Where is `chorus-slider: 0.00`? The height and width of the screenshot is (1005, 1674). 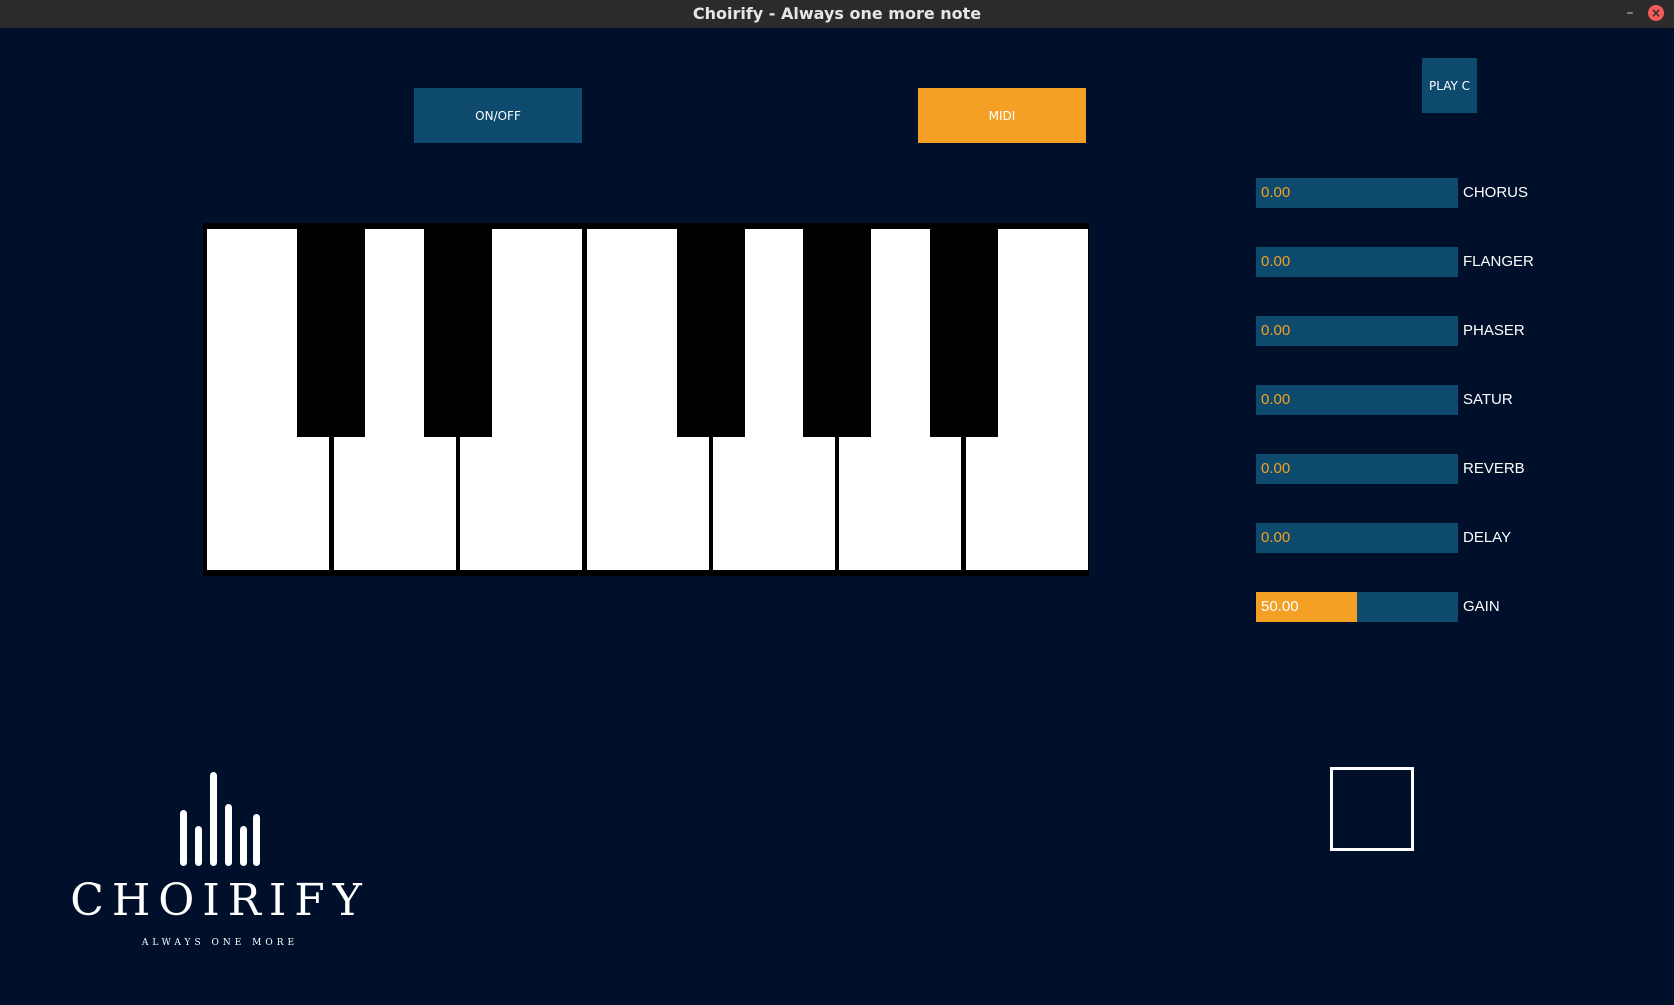 chorus-slider: 0.00 is located at coordinates (1357, 193).